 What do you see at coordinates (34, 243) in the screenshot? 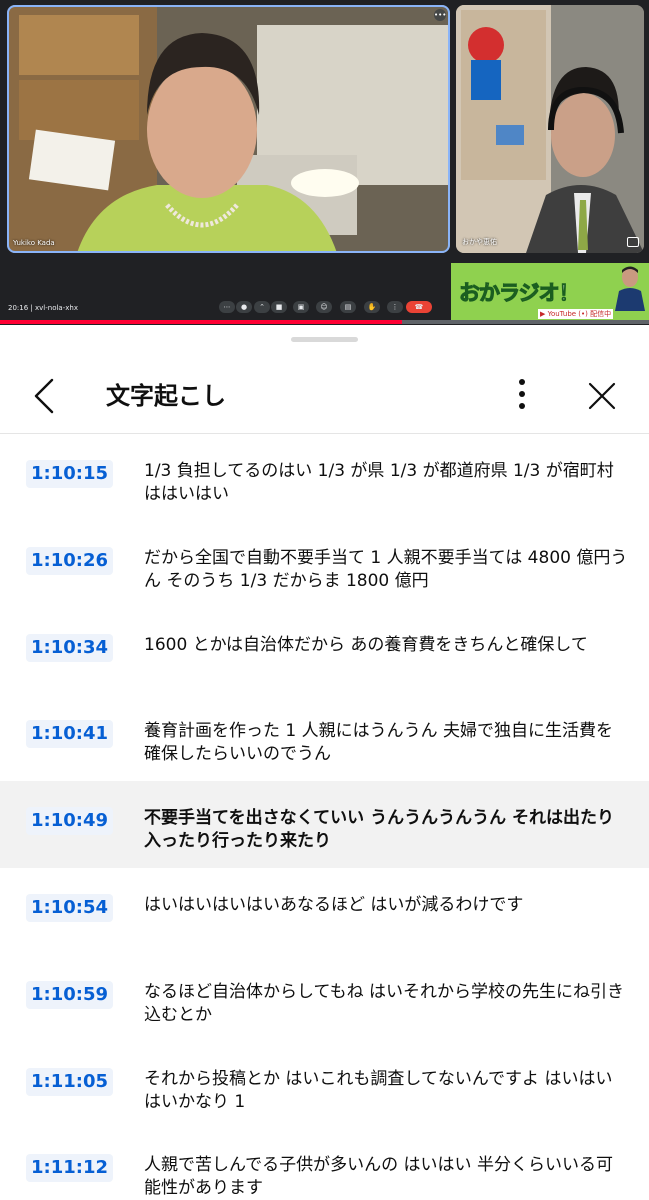
I see `participant-name-main: Yukiko Kada` at bounding box center [34, 243].